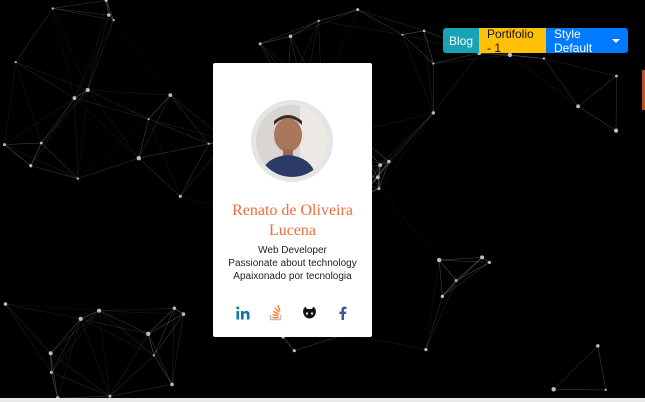  I want to click on github-icon, so click(309, 313).